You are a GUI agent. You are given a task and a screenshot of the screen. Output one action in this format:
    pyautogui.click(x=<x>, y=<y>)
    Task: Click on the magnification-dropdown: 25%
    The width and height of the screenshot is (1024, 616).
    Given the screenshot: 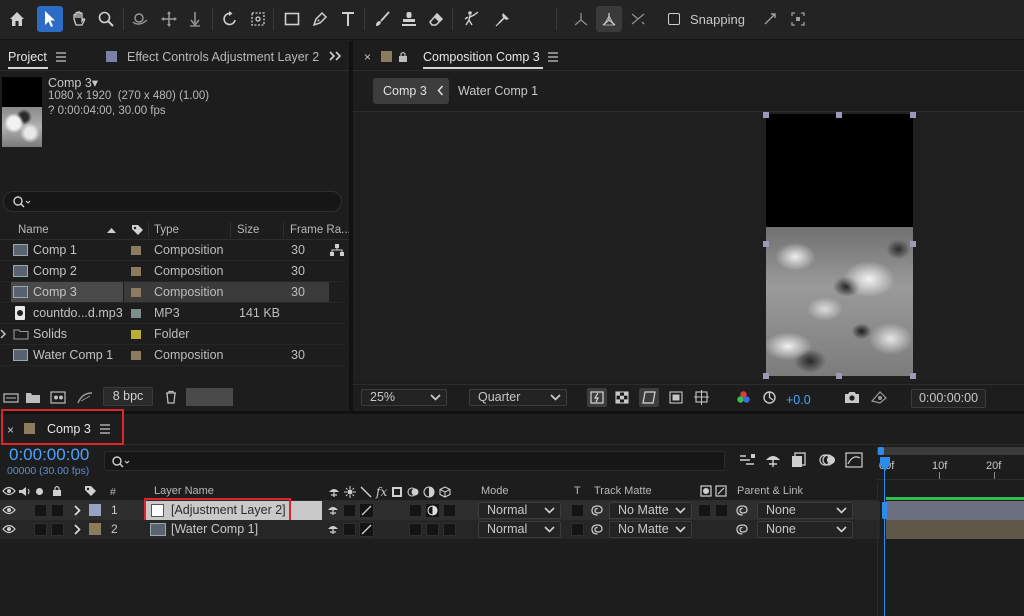 What is the action you would take?
    pyautogui.click(x=404, y=397)
    